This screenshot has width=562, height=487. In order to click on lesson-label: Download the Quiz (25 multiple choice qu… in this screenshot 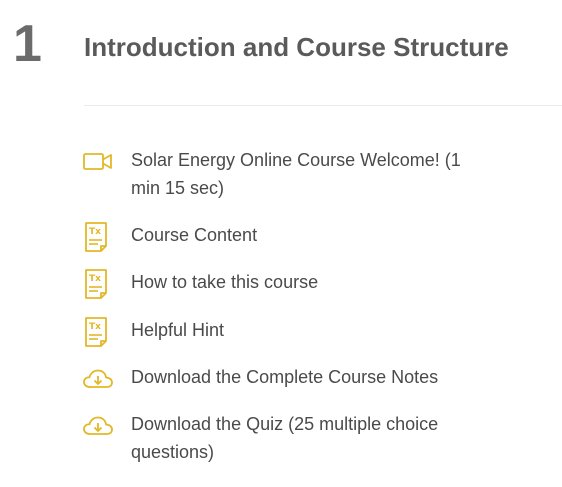, I will do `click(285, 438)`.